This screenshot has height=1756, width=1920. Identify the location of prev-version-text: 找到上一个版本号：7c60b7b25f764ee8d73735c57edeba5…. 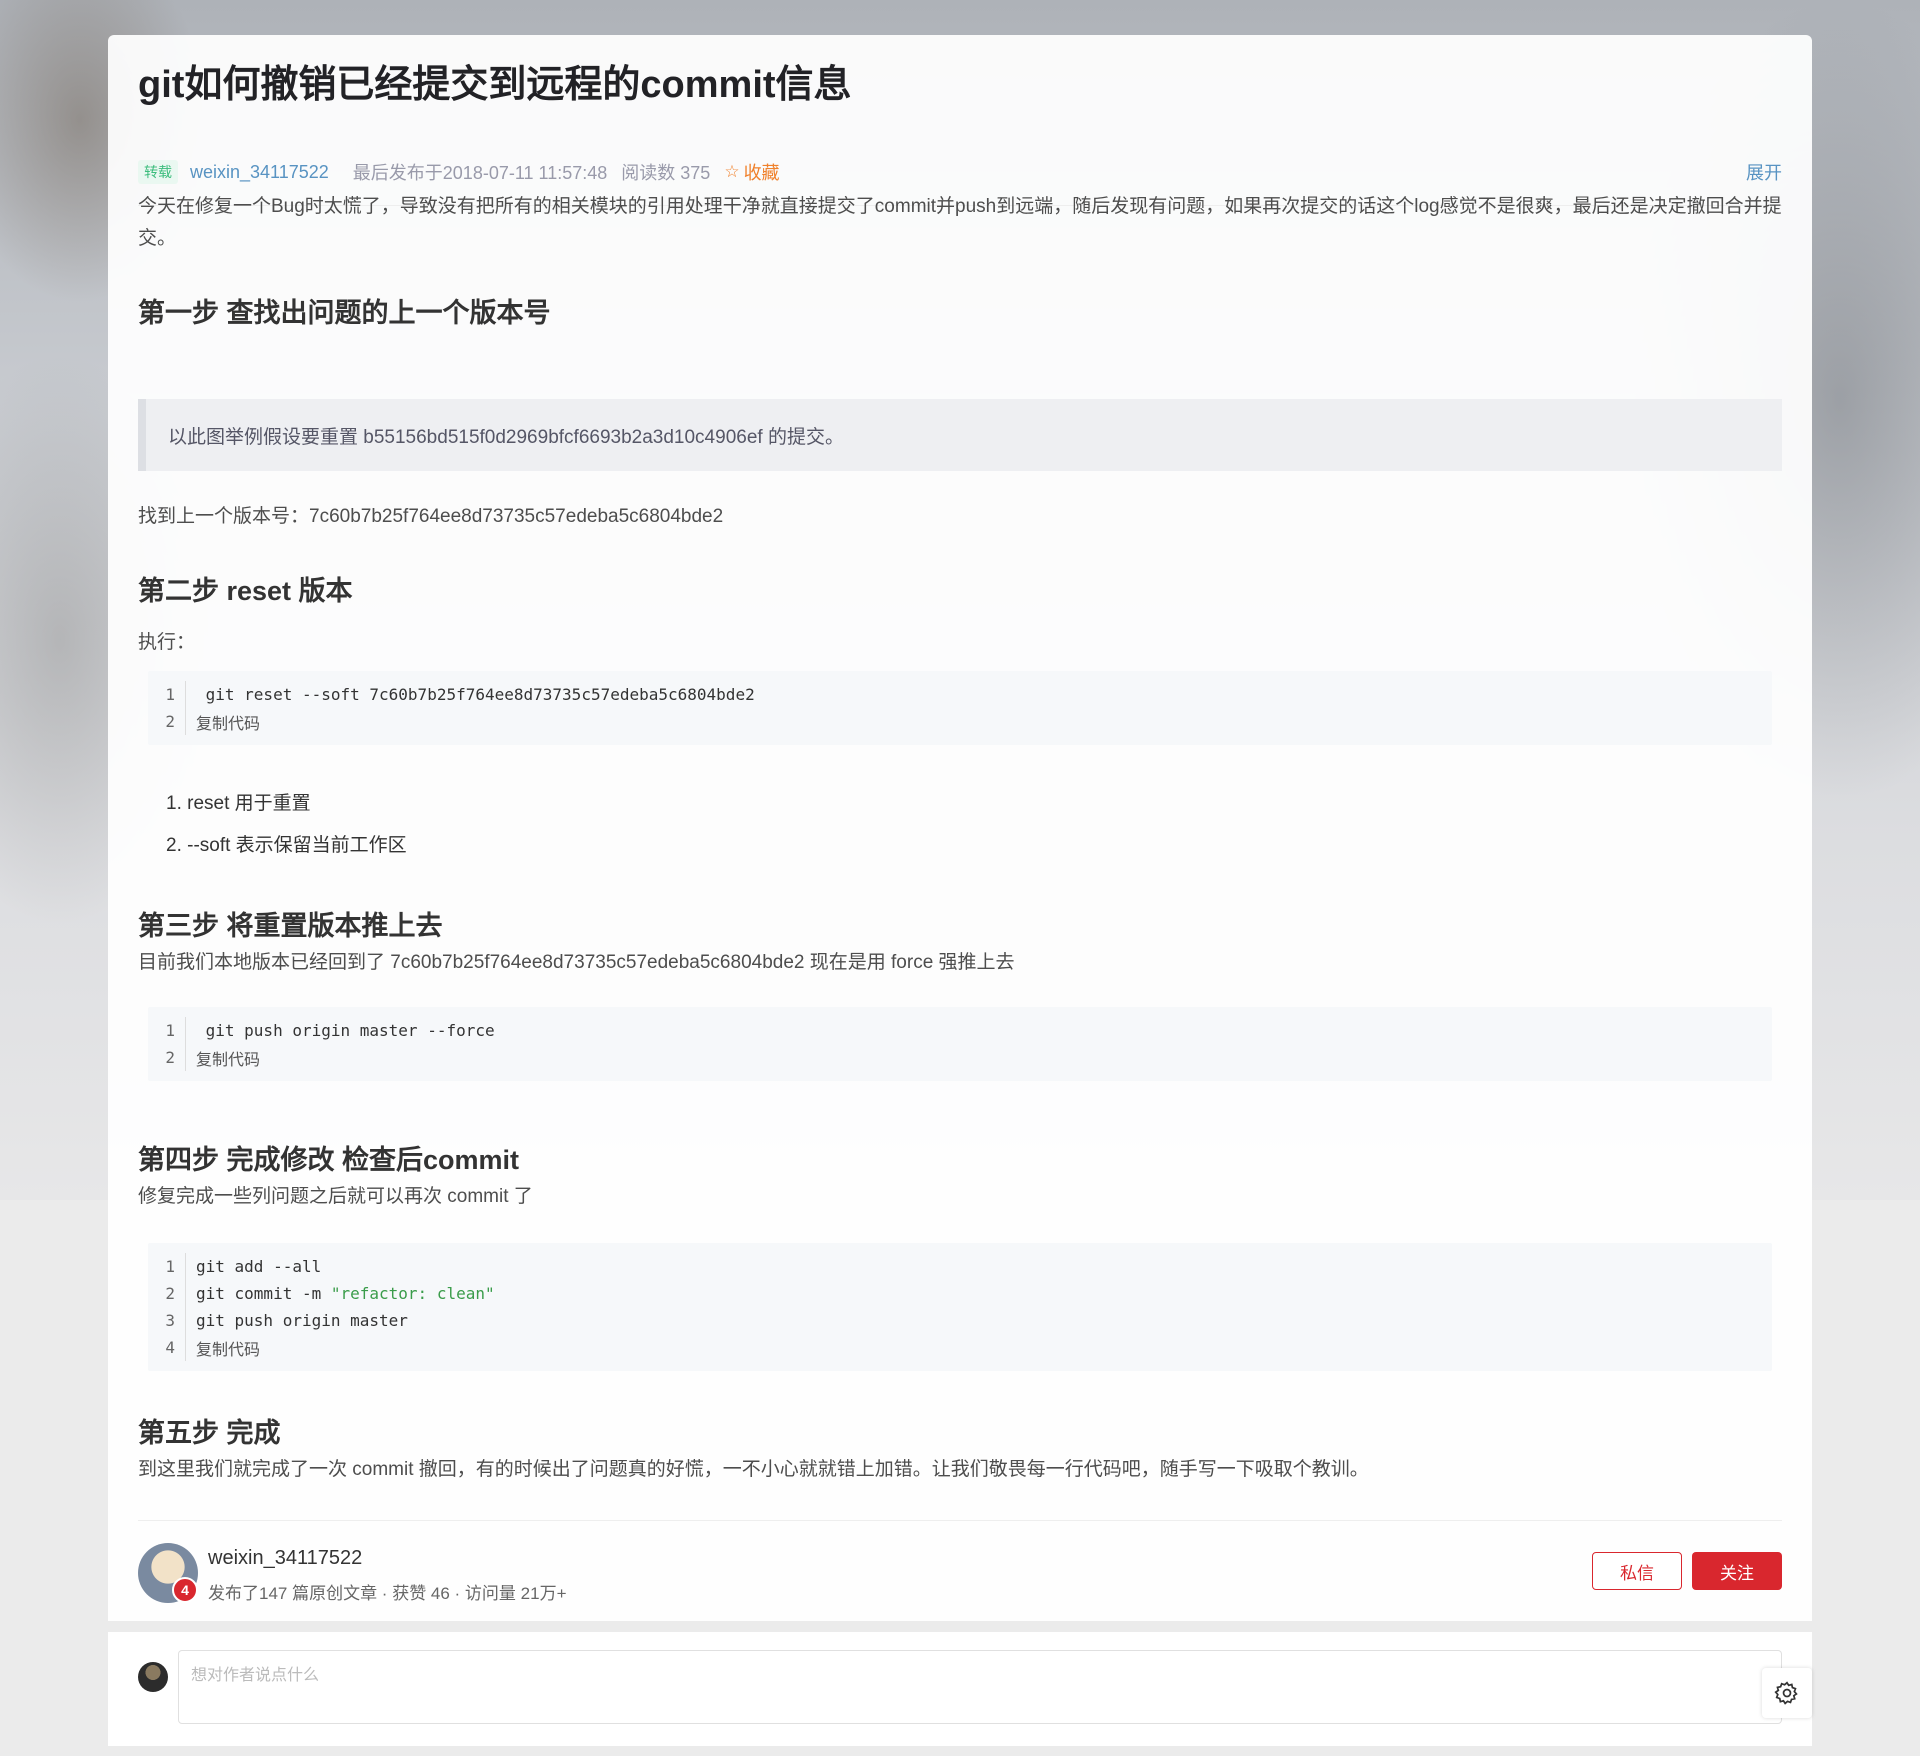
(431, 516).